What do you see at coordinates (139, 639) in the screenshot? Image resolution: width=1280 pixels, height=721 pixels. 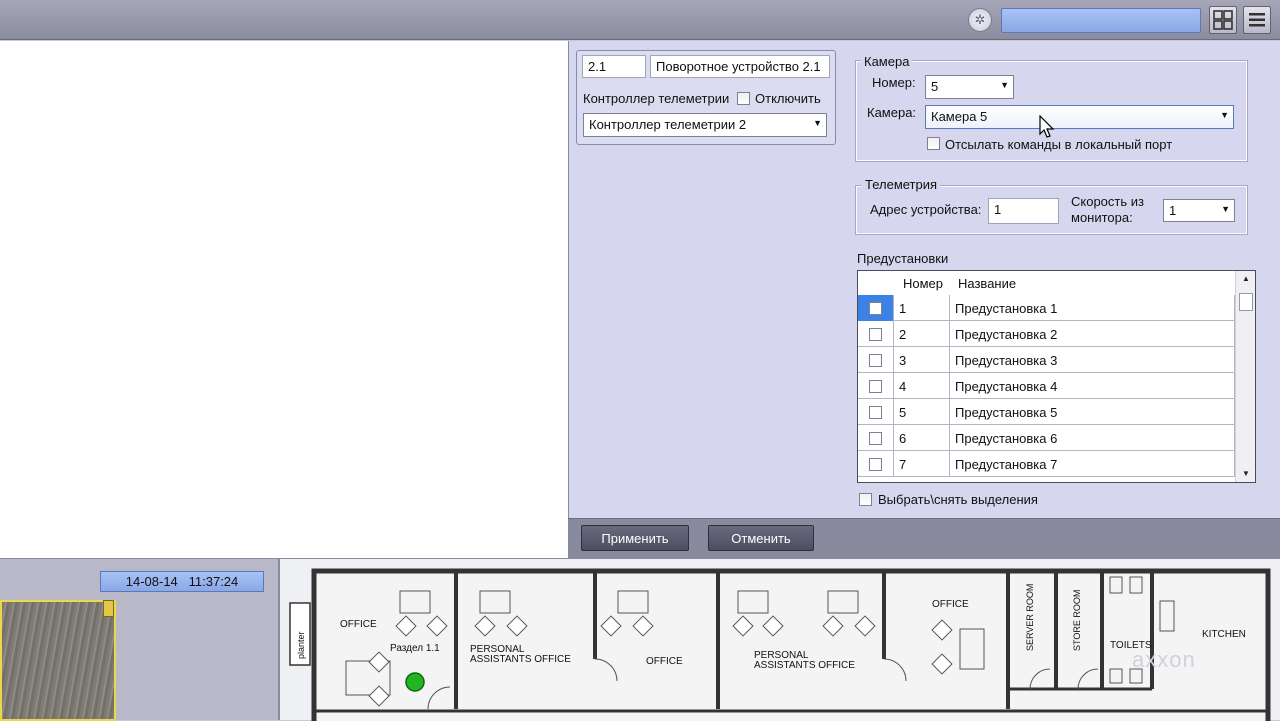 I see `camera-strip: 14-08-14 11:37:24` at bounding box center [139, 639].